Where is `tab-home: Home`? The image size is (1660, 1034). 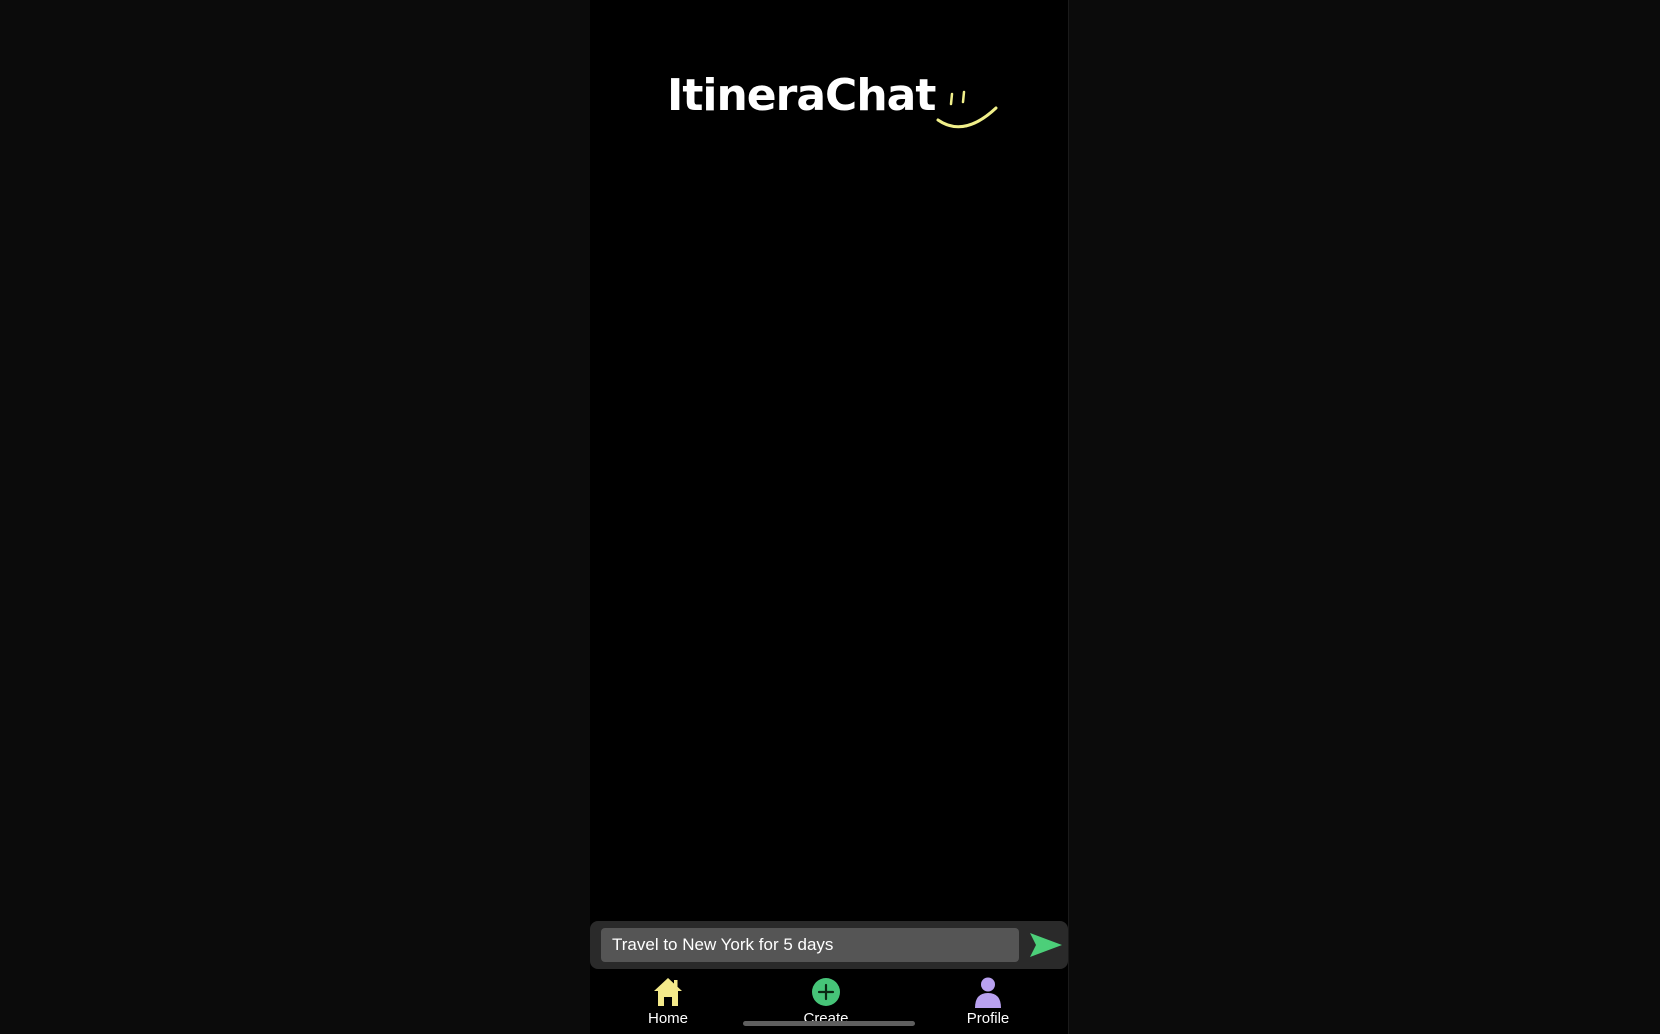 tab-home: Home is located at coordinates (668, 1003).